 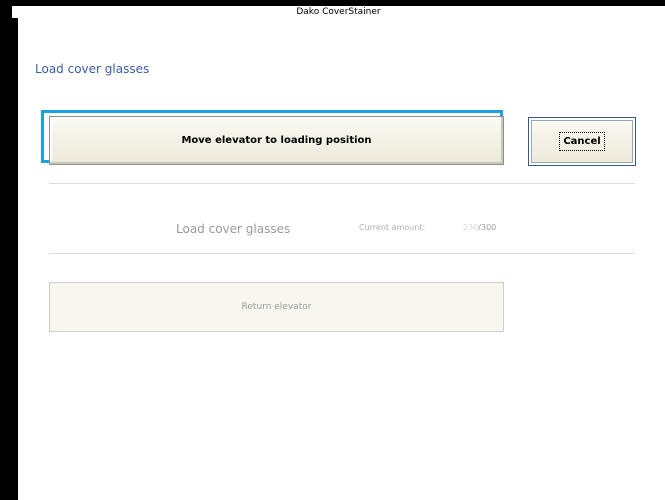 I want to click on return-elevator-button-label: Return elevator, so click(x=276, y=307).